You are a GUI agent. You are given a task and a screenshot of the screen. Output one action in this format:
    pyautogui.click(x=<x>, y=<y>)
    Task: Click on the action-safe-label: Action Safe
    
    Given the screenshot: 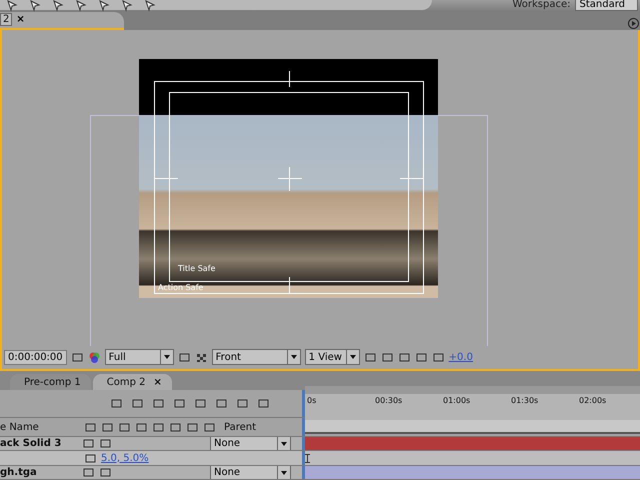 What is the action you would take?
    pyautogui.click(x=181, y=287)
    